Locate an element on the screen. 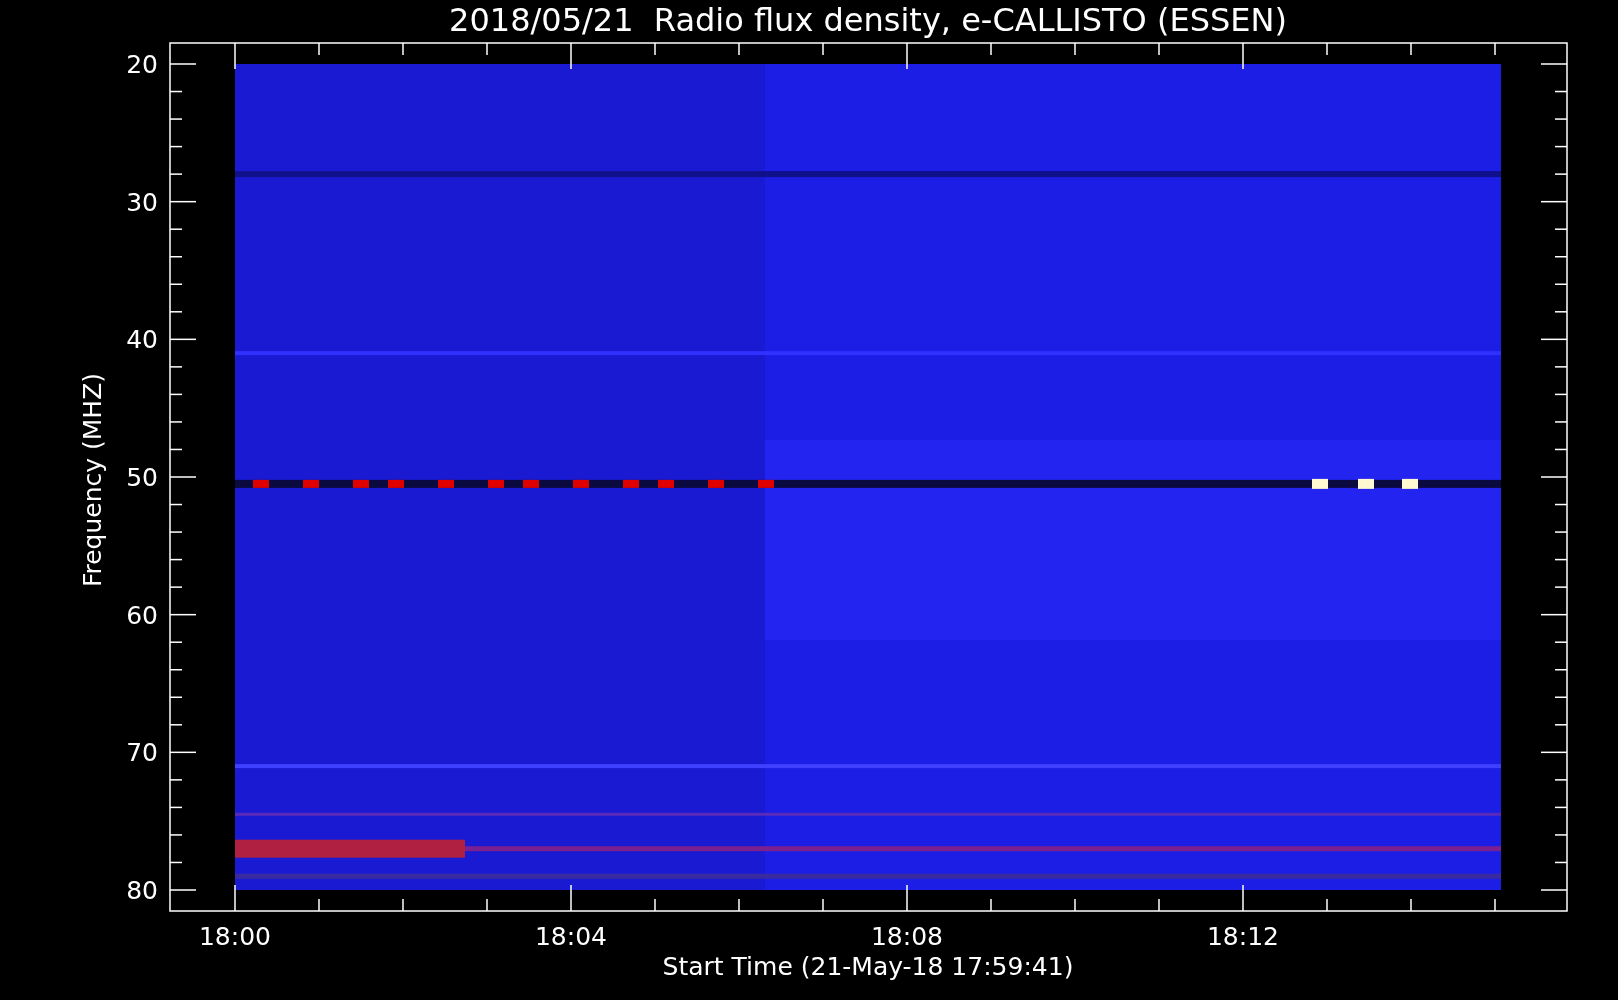 The width and height of the screenshot is (1618, 1000). y-axis-label: Frequency (MHZ) is located at coordinates (92, 480).